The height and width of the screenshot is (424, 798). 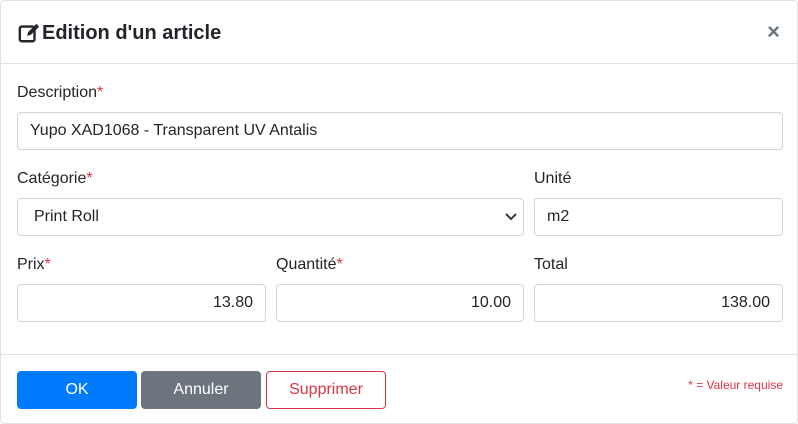 What do you see at coordinates (773, 32) in the screenshot?
I see `close-icon: ×` at bounding box center [773, 32].